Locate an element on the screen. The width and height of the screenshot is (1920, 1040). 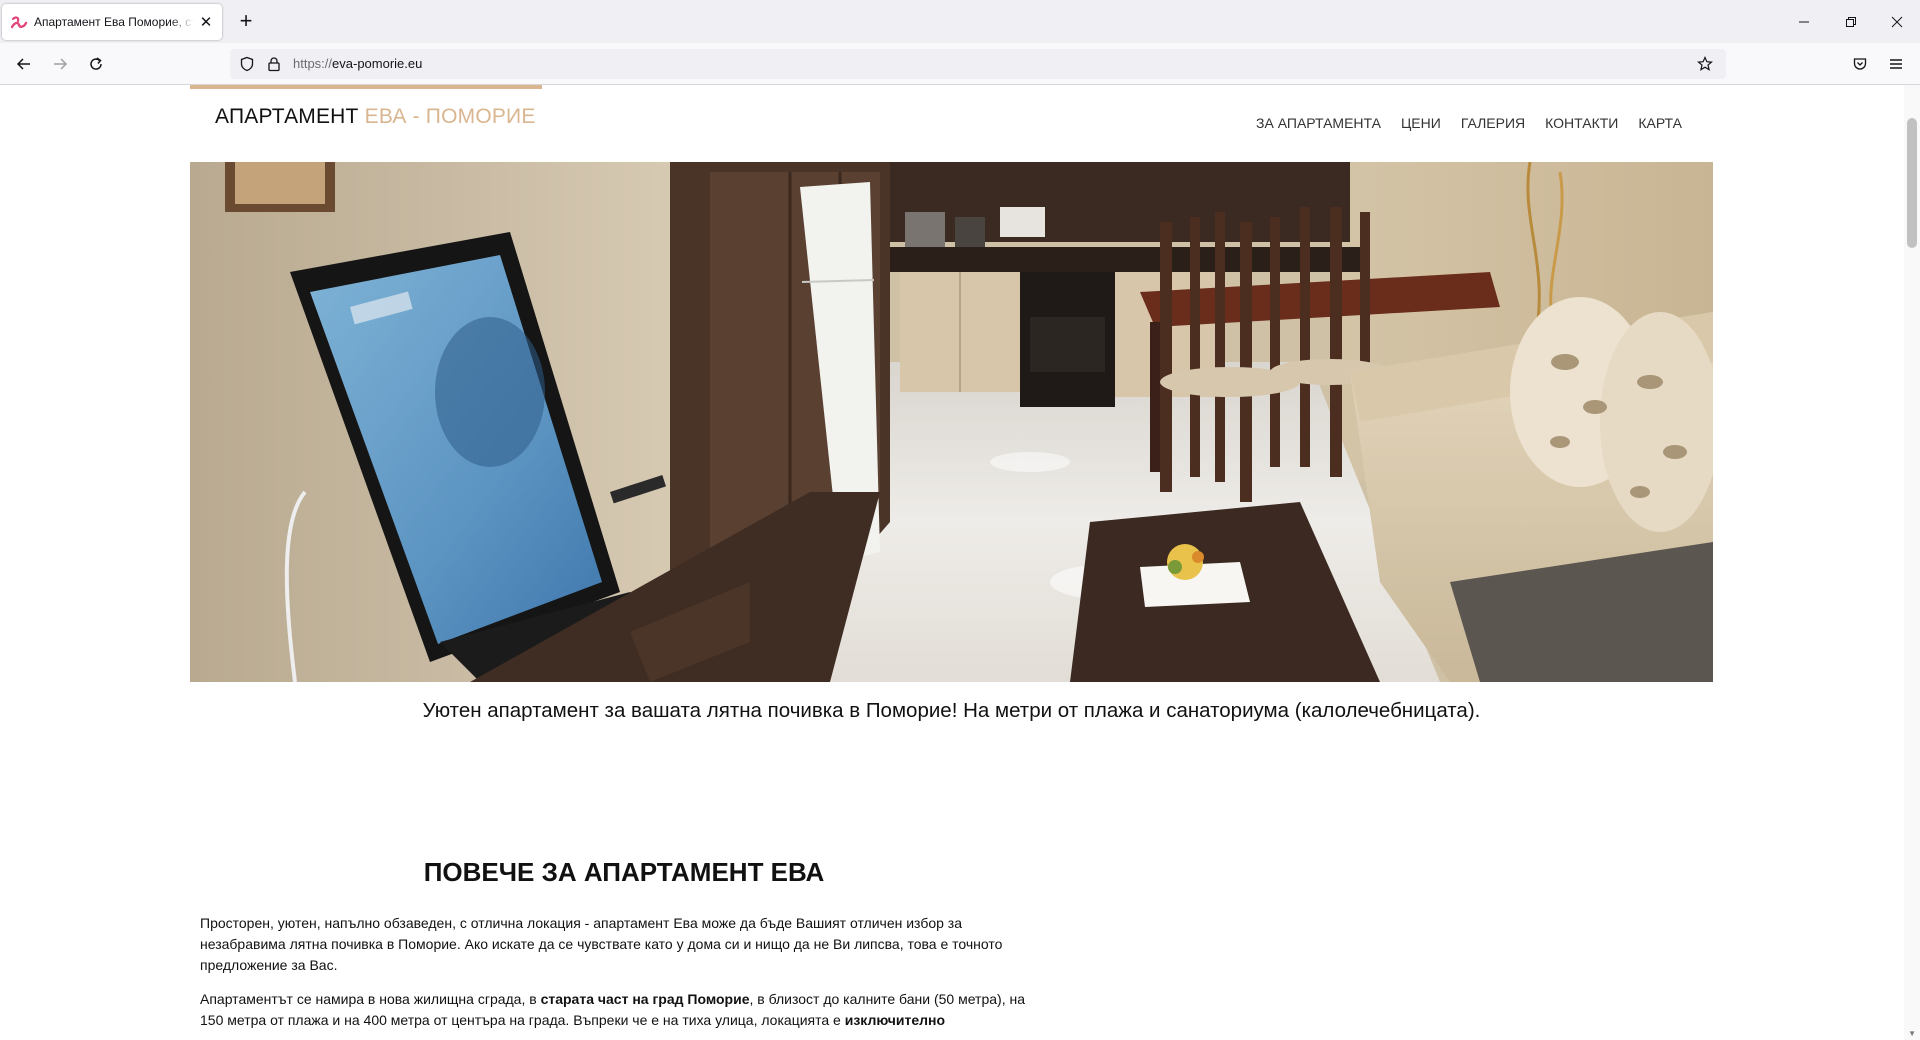
address-bar: https://eva-pomorie.eu is located at coordinates (978, 64).